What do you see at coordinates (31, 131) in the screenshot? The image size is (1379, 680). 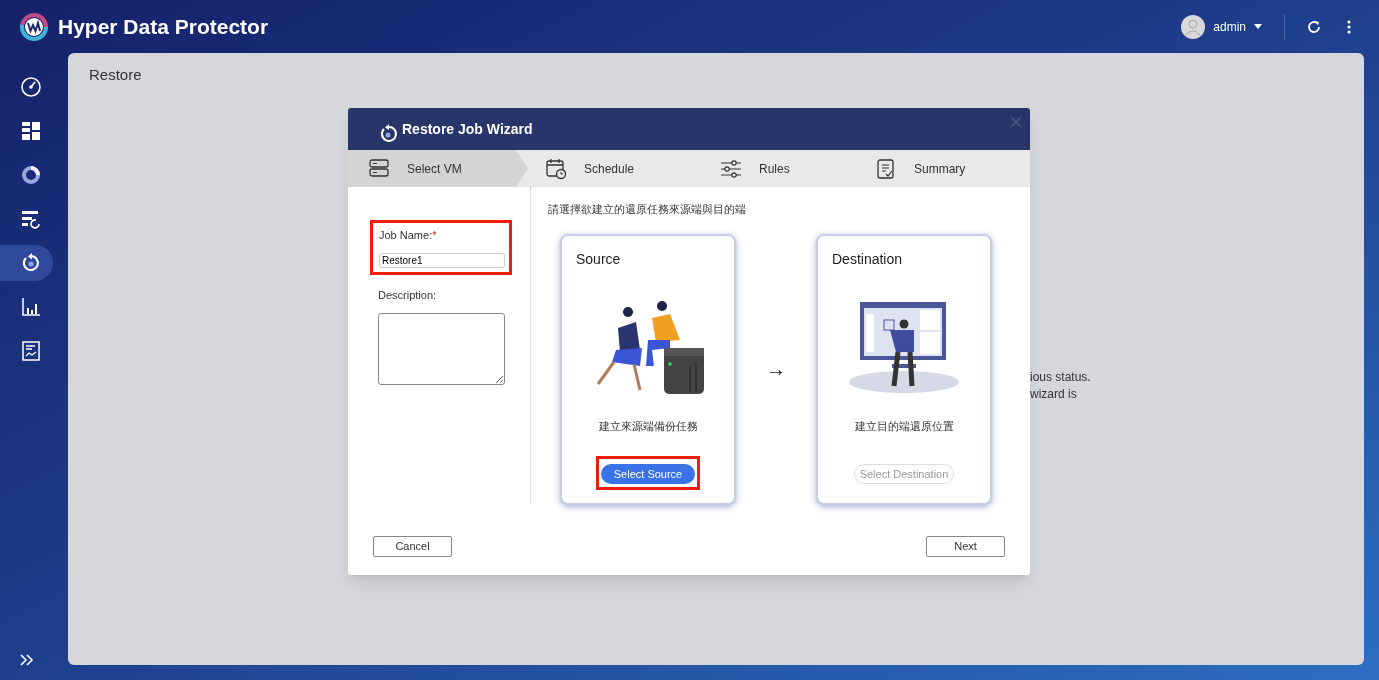 I see `grid-icon` at bounding box center [31, 131].